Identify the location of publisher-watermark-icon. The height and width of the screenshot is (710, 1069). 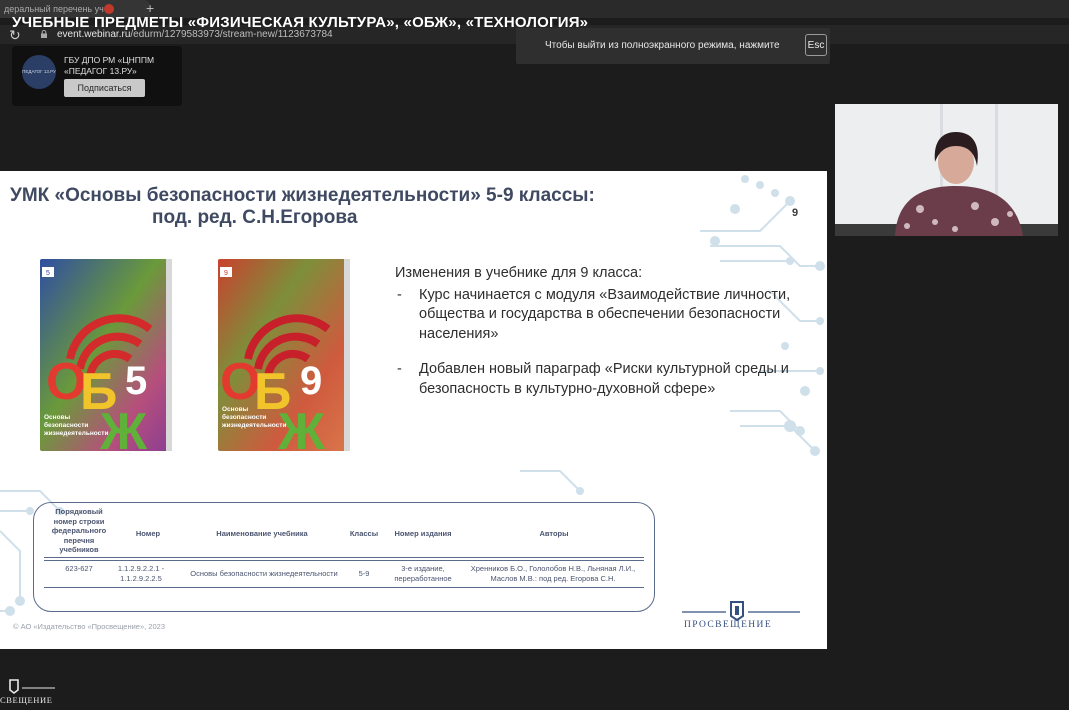
(32, 686).